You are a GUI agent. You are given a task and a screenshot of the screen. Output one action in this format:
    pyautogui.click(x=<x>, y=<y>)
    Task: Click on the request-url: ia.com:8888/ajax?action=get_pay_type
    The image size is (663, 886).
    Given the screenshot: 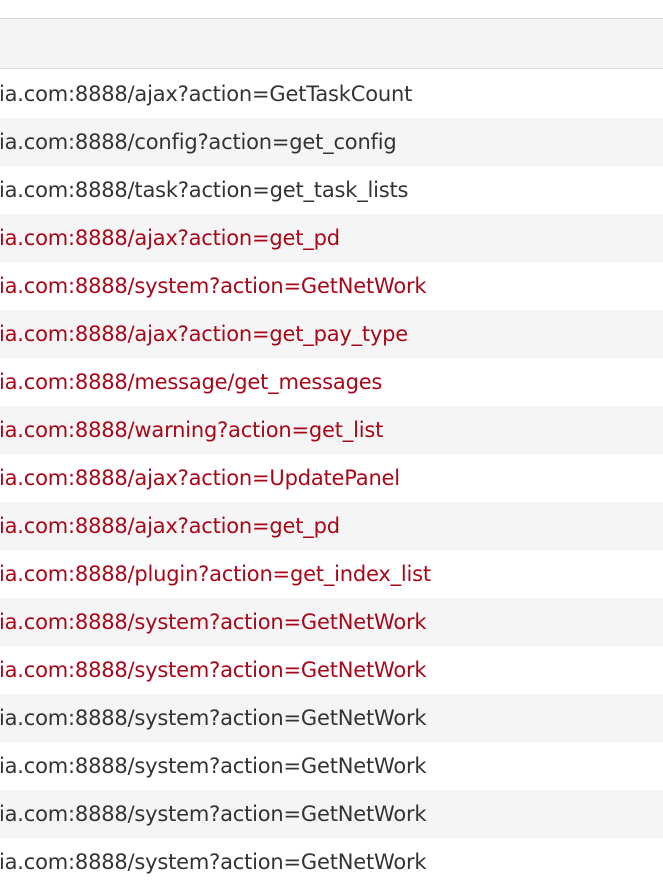 What is the action you would take?
    pyautogui.click(x=204, y=334)
    